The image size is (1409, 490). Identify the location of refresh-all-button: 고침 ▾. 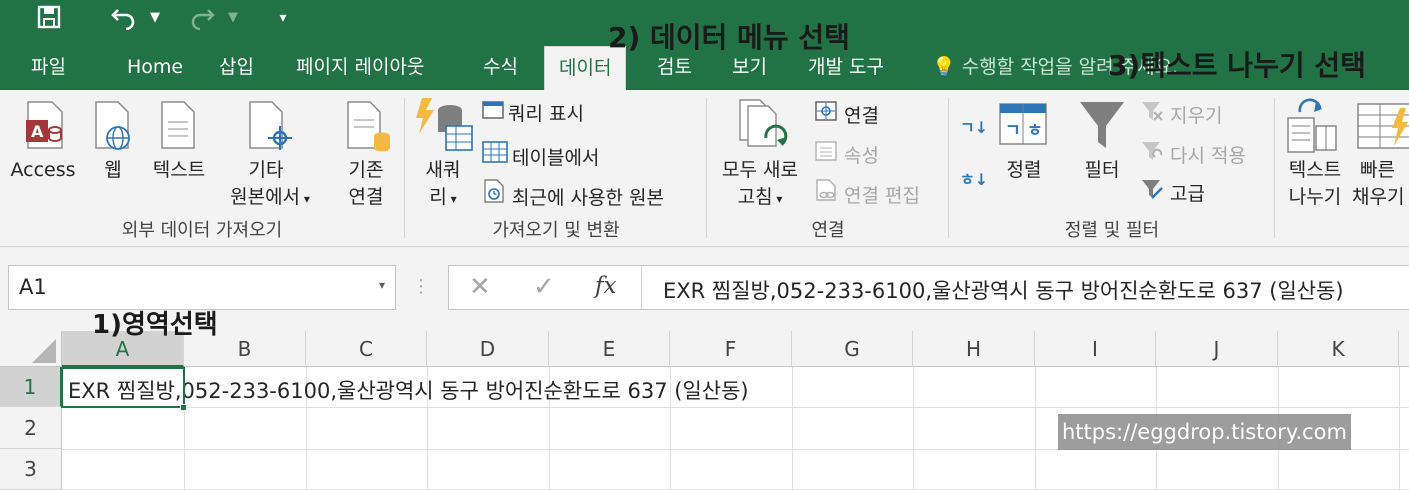
(760, 198).